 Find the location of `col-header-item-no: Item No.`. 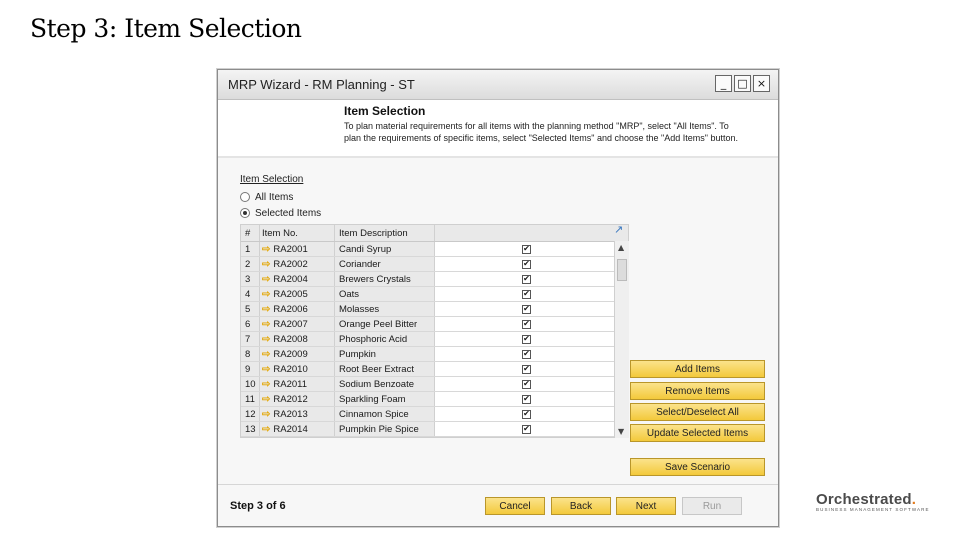

col-header-item-no: Item No. is located at coordinates (297, 233).